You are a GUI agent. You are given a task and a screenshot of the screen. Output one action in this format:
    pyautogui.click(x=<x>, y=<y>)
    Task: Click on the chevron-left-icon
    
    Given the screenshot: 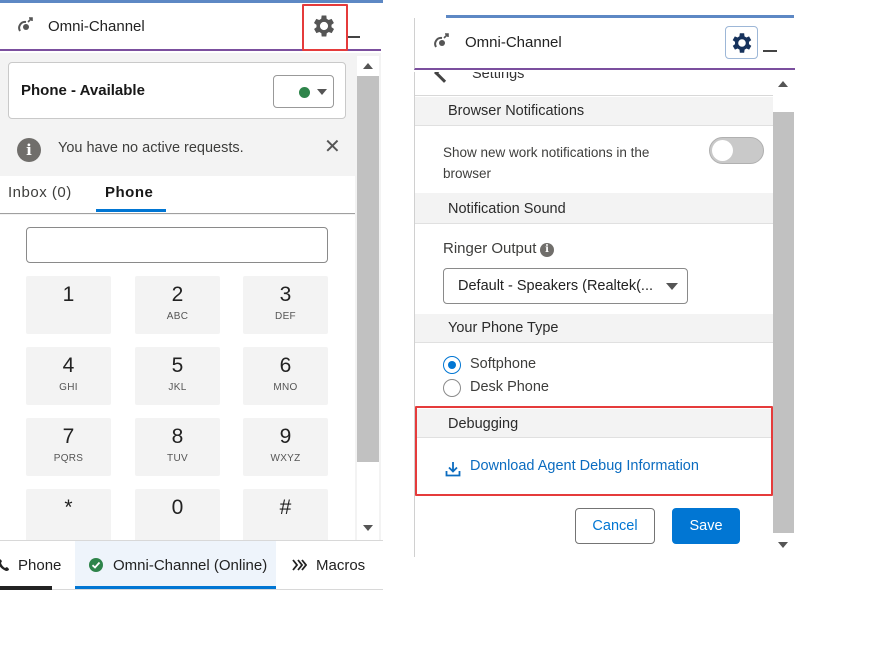 What is the action you would take?
    pyautogui.click(x=444, y=77)
    